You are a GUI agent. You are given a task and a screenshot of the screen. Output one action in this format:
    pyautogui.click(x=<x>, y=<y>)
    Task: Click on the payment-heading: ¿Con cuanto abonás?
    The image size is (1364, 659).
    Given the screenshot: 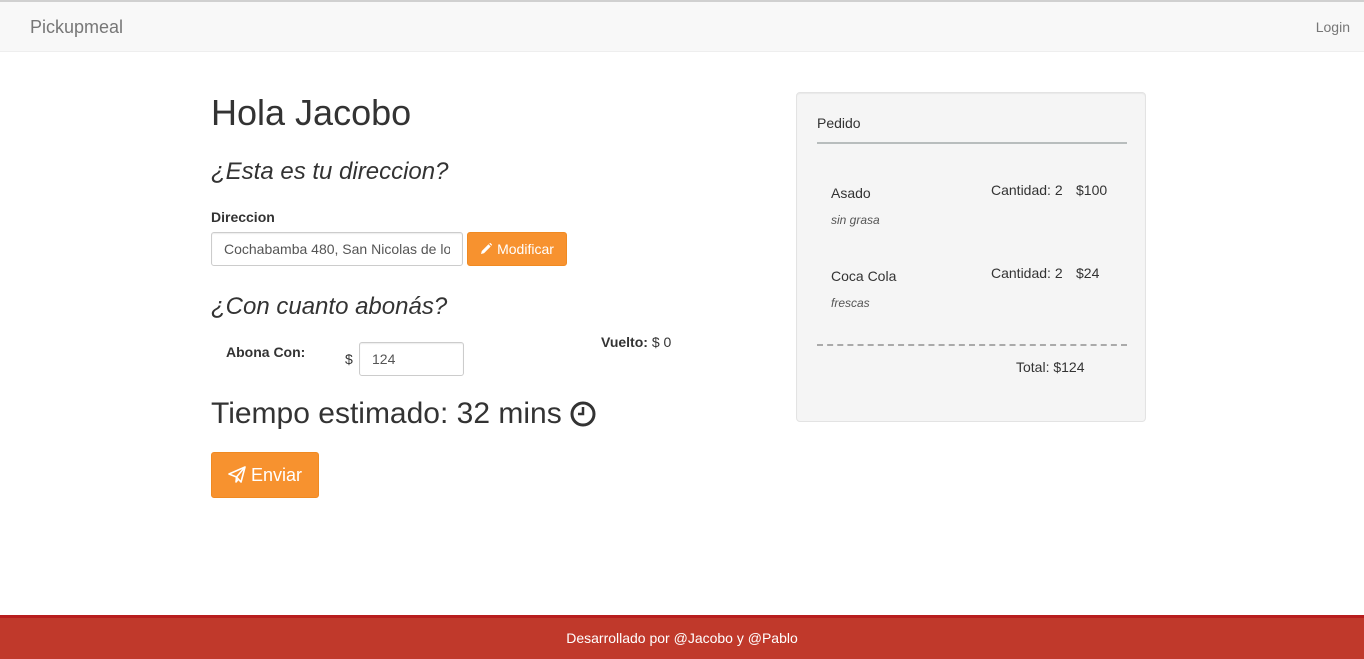 What is the action you would take?
    pyautogui.click(x=329, y=306)
    